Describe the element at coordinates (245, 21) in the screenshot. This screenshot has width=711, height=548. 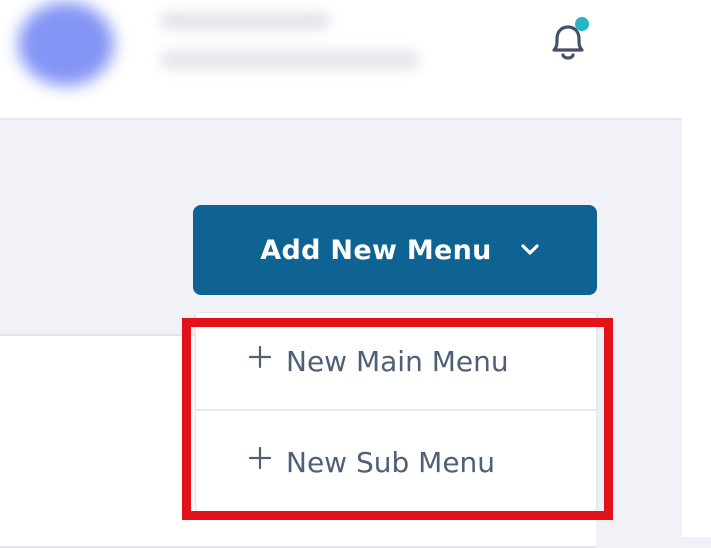
I see `user-name-blurred` at that location.